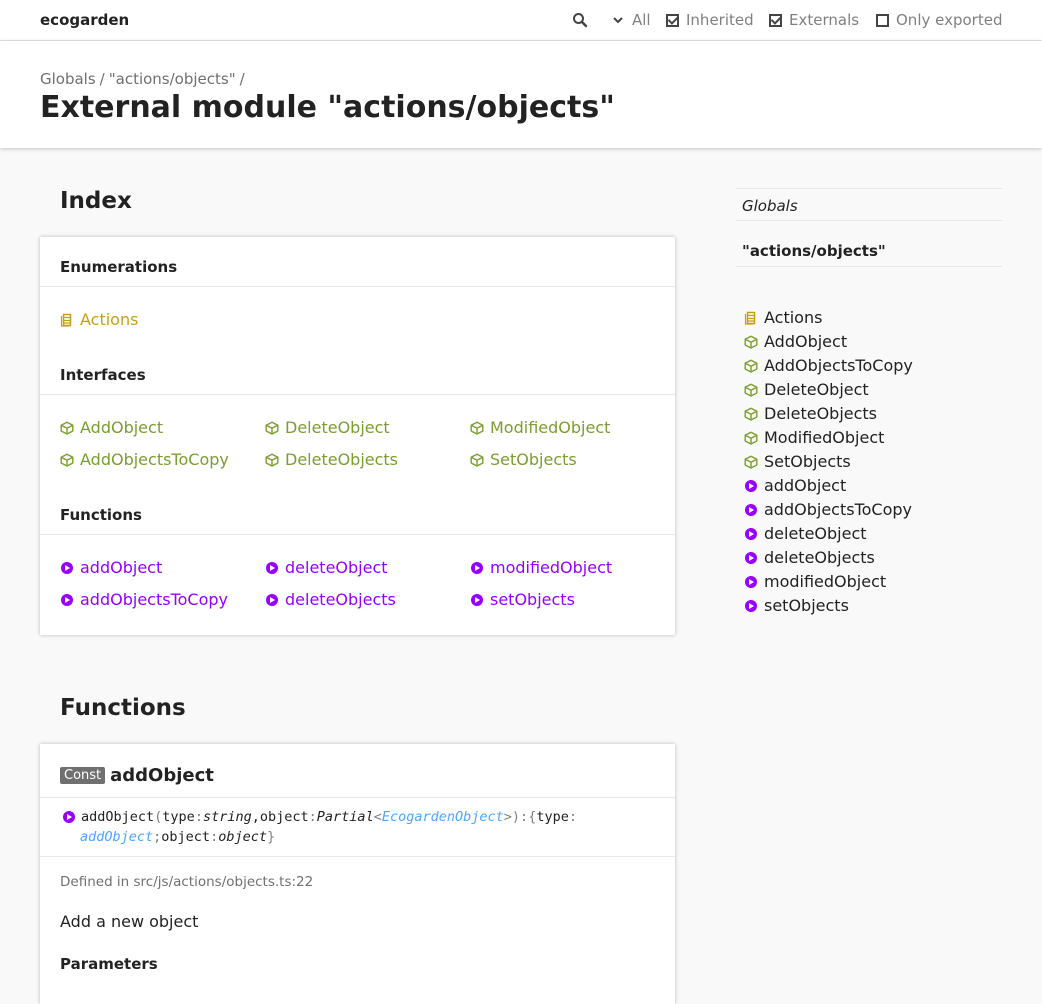 This screenshot has height=1004, width=1042. What do you see at coordinates (523, 459) in the screenshot?
I see `index-link-setobjects: SetObjects` at bounding box center [523, 459].